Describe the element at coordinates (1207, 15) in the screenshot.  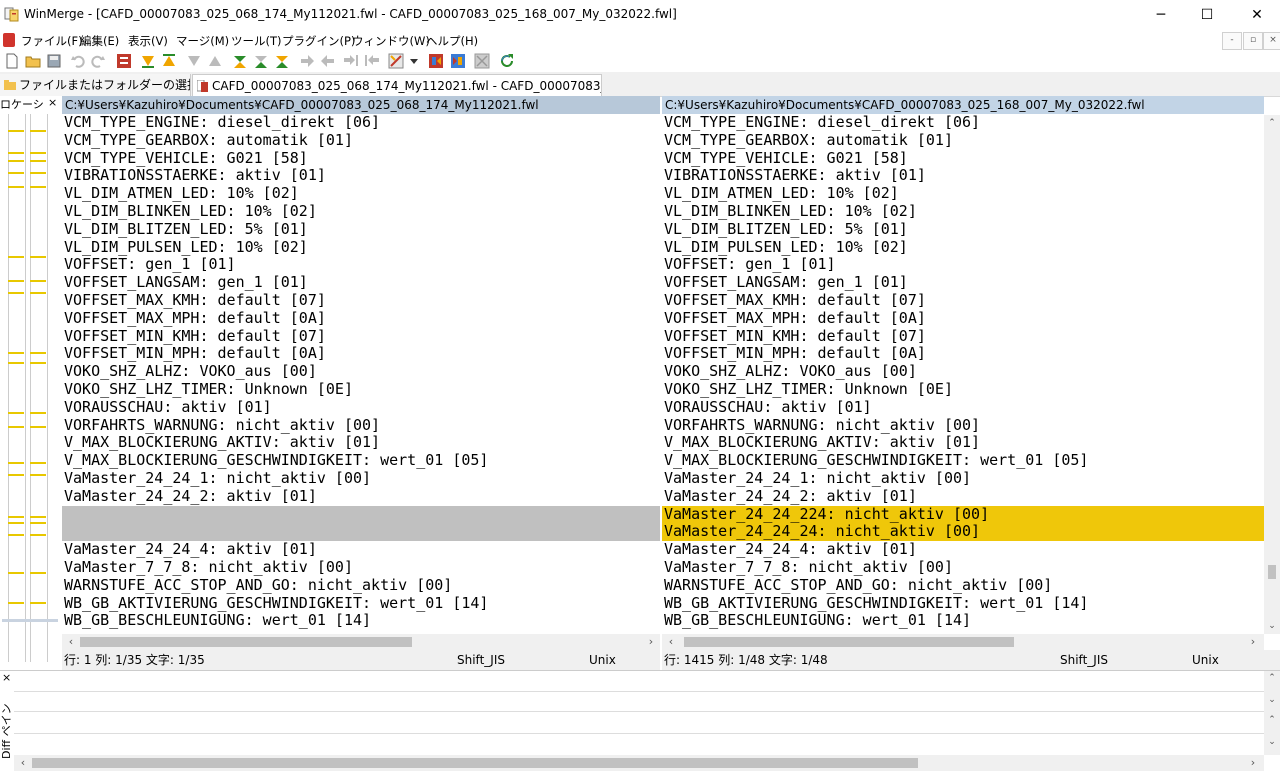
I see `maximize-button: ☐` at that location.